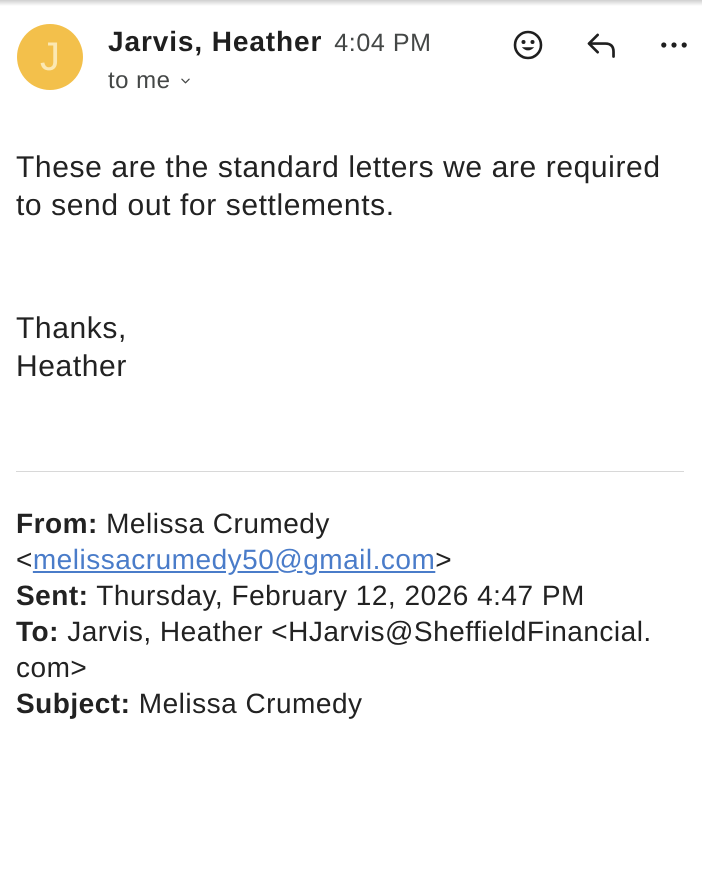 This screenshot has width=702, height=889. I want to click on message-time: 4:04 PM, so click(383, 43).